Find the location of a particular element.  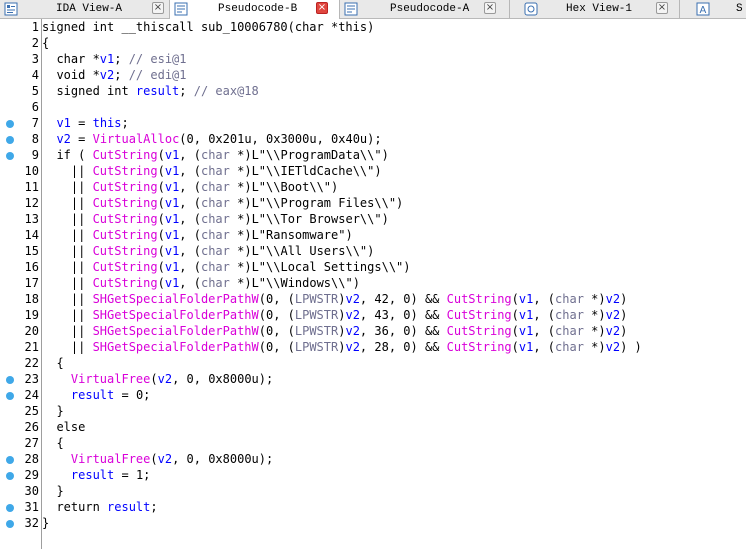

code-token: { is located at coordinates (46, 43).